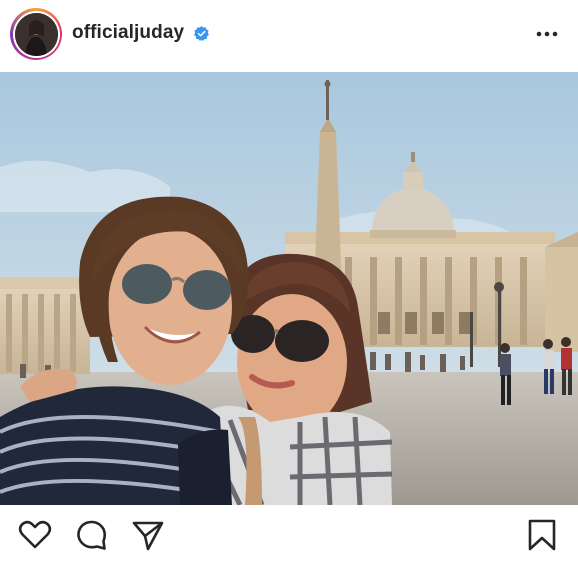 The width and height of the screenshot is (578, 567). I want to click on username-link: officialjuday, so click(128, 33).